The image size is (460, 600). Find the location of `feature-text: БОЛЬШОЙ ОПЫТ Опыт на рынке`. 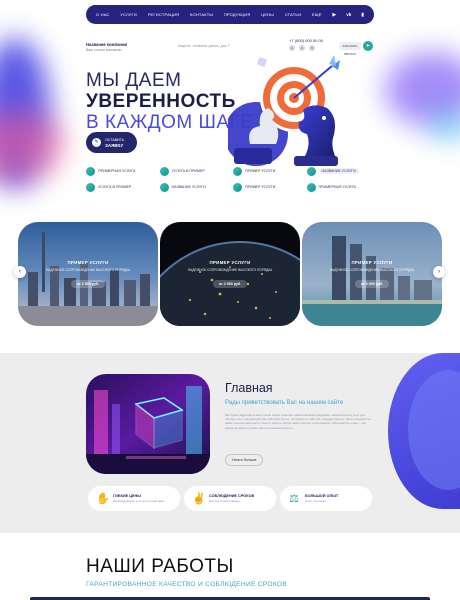

feature-text: БОЛЬШОЙ ОПЫТ Опыт на рынке is located at coordinates (321, 498).